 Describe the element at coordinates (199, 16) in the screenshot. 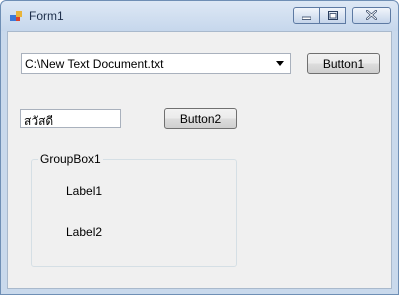

I see `title-bar: Form1` at that location.